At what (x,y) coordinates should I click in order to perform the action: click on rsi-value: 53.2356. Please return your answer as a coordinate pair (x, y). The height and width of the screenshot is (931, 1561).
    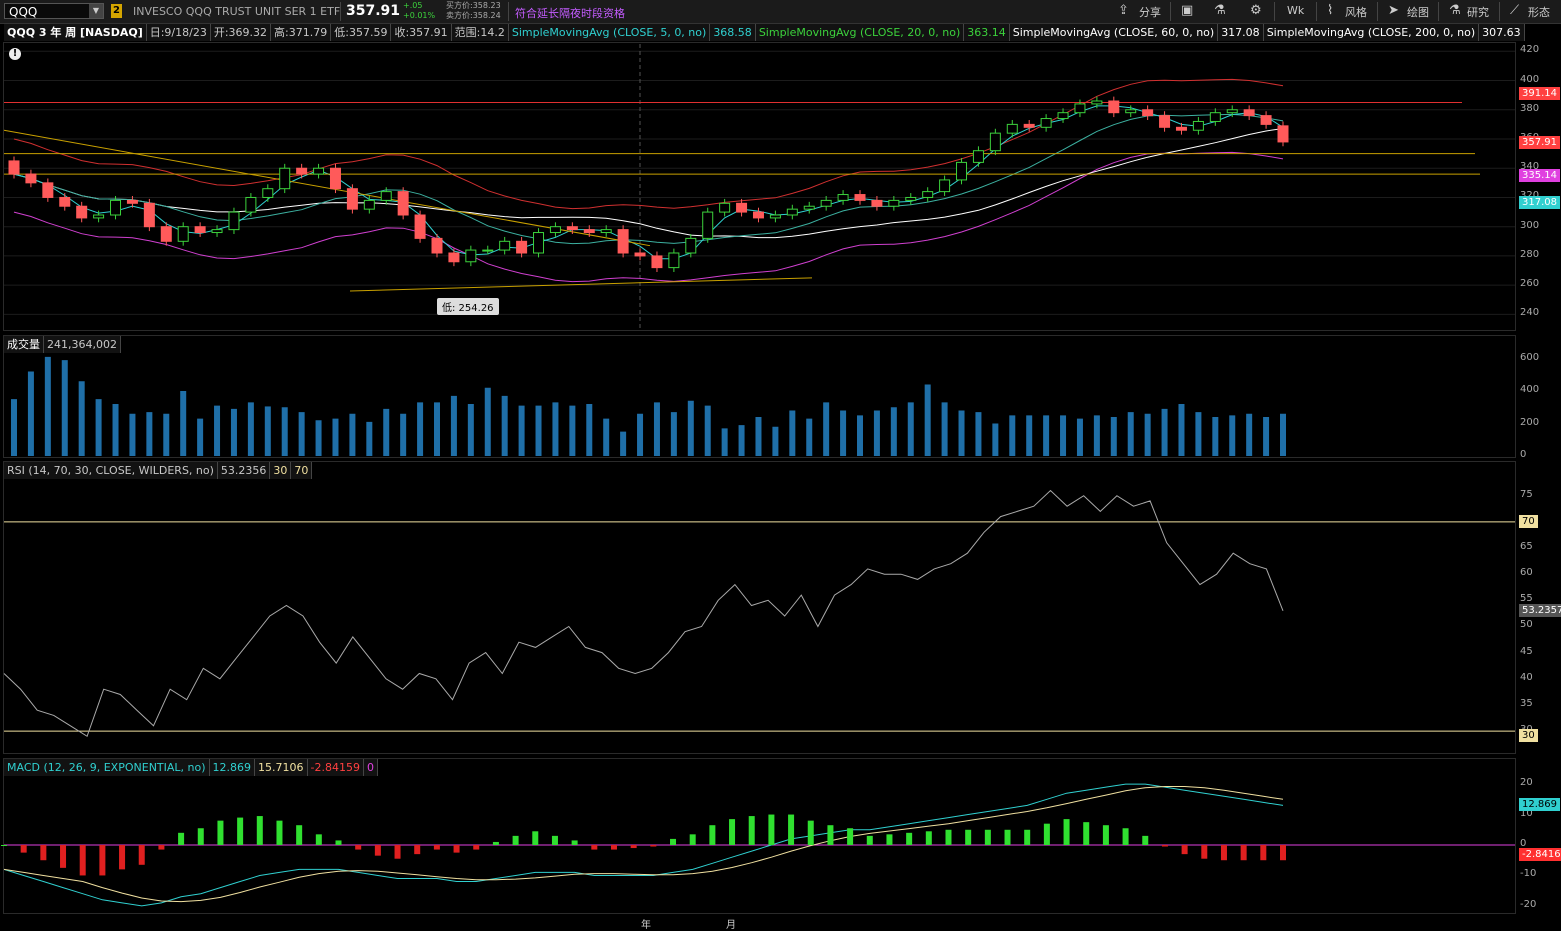
    Looking at the image, I should click on (244, 470).